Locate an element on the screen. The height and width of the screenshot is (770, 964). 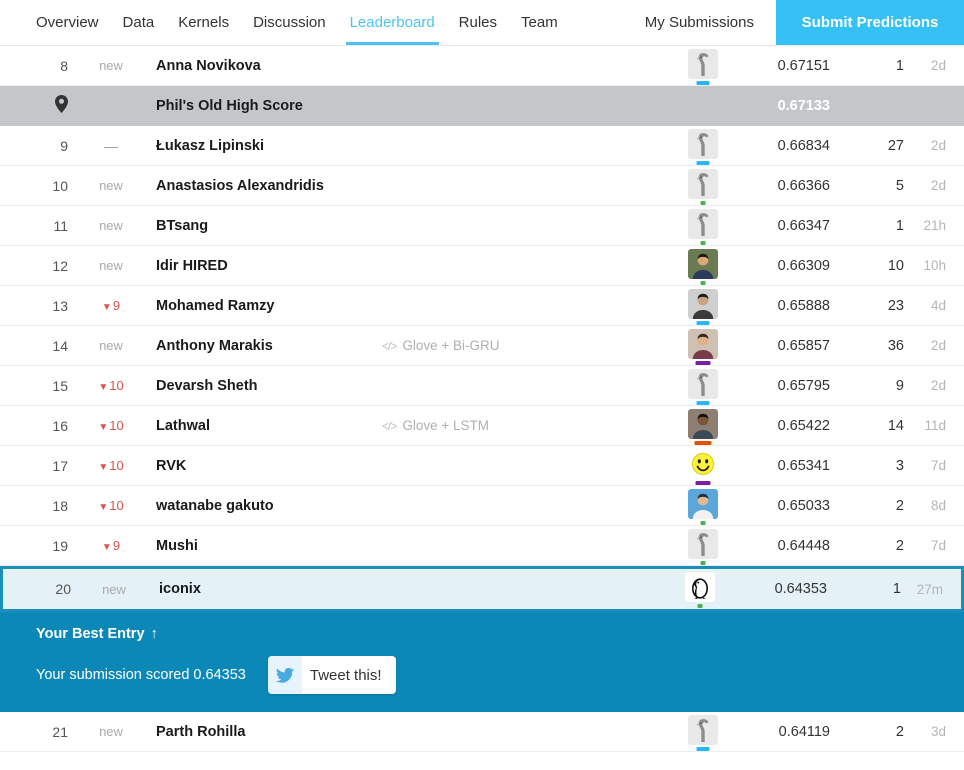
team-name-value: watanabe gakuto is located at coordinates (215, 505).